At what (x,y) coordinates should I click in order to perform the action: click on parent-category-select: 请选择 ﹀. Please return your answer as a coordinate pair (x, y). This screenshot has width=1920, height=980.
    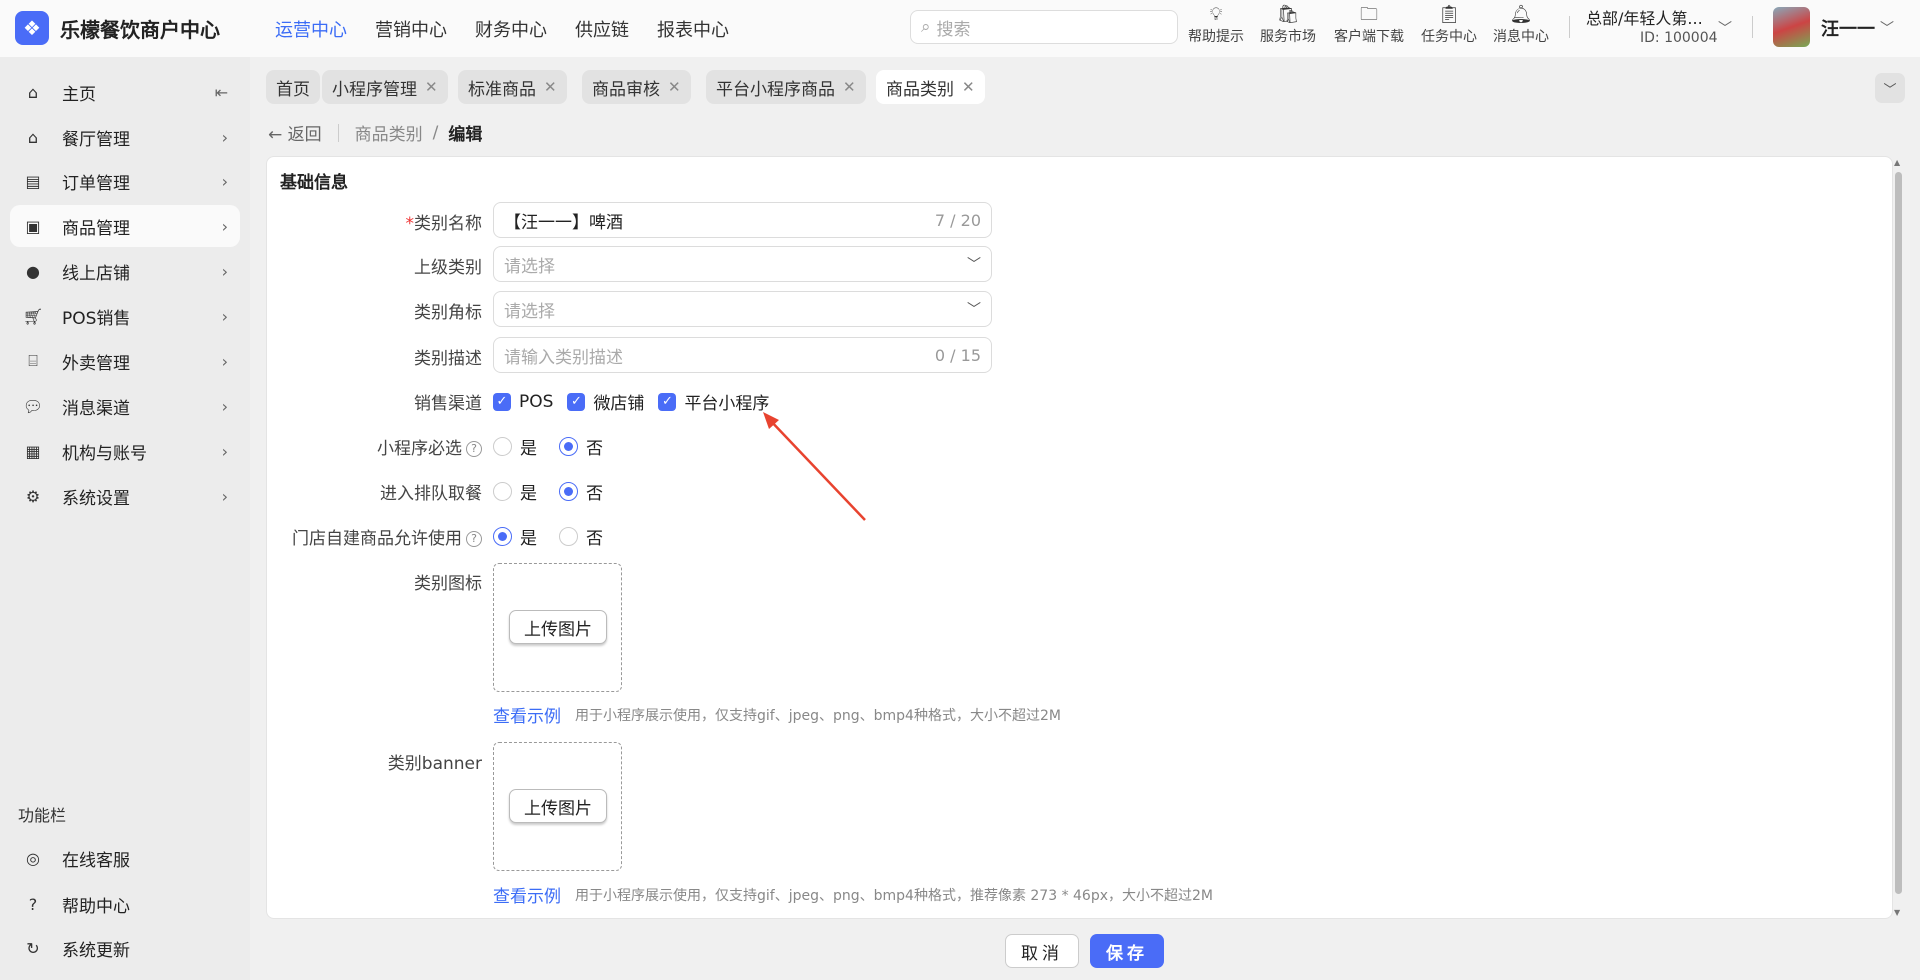
    Looking at the image, I should click on (742, 264).